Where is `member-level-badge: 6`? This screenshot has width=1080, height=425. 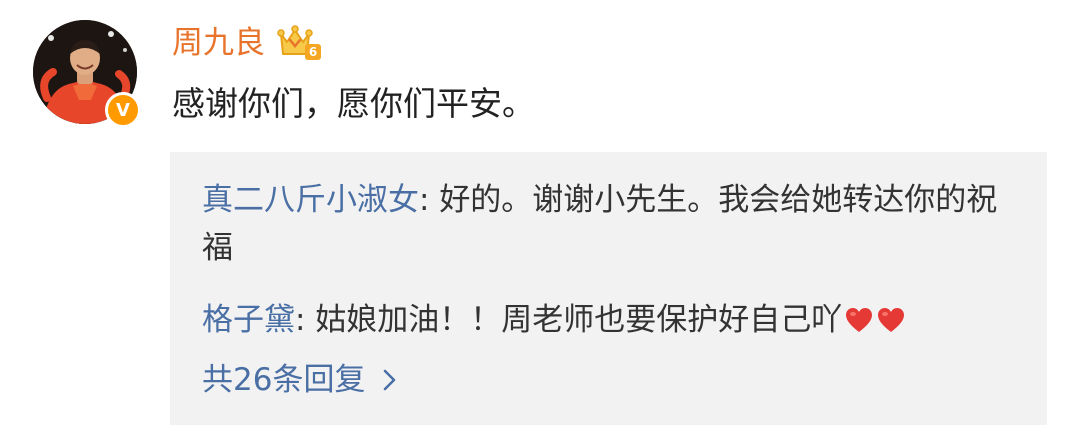
member-level-badge: 6 is located at coordinates (313, 52).